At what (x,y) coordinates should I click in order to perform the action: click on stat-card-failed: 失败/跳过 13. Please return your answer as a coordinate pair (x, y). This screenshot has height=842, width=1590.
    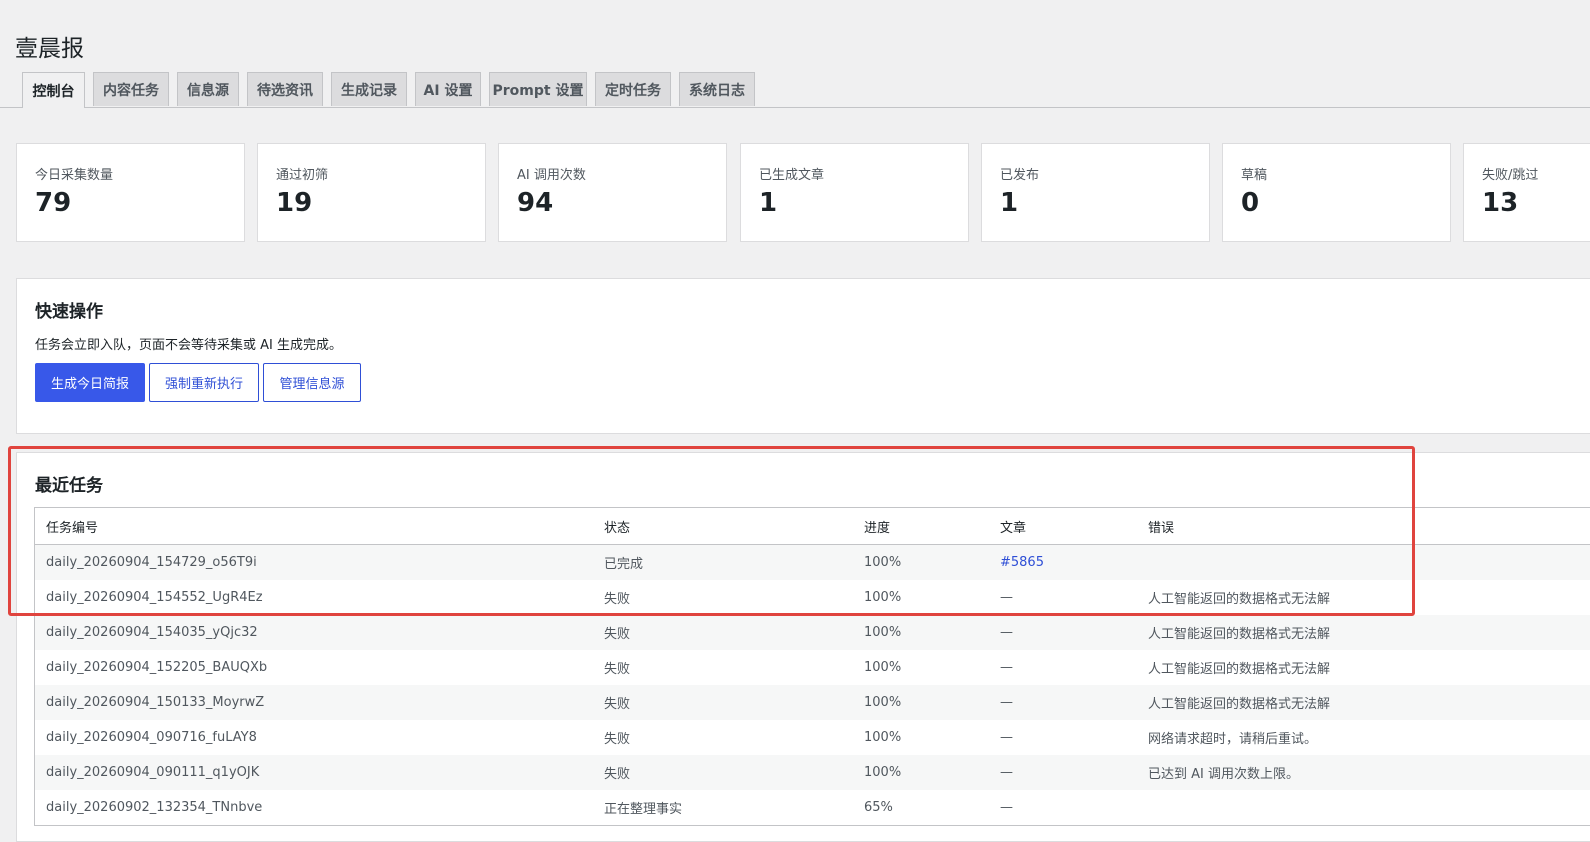
    Looking at the image, I should click on (1526, 192).